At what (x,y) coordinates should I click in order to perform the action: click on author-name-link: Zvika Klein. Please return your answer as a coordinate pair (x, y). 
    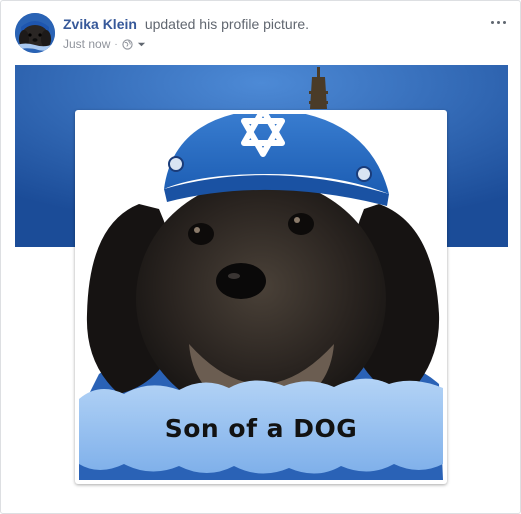
    Looking at the image, I should click on (100, 24).